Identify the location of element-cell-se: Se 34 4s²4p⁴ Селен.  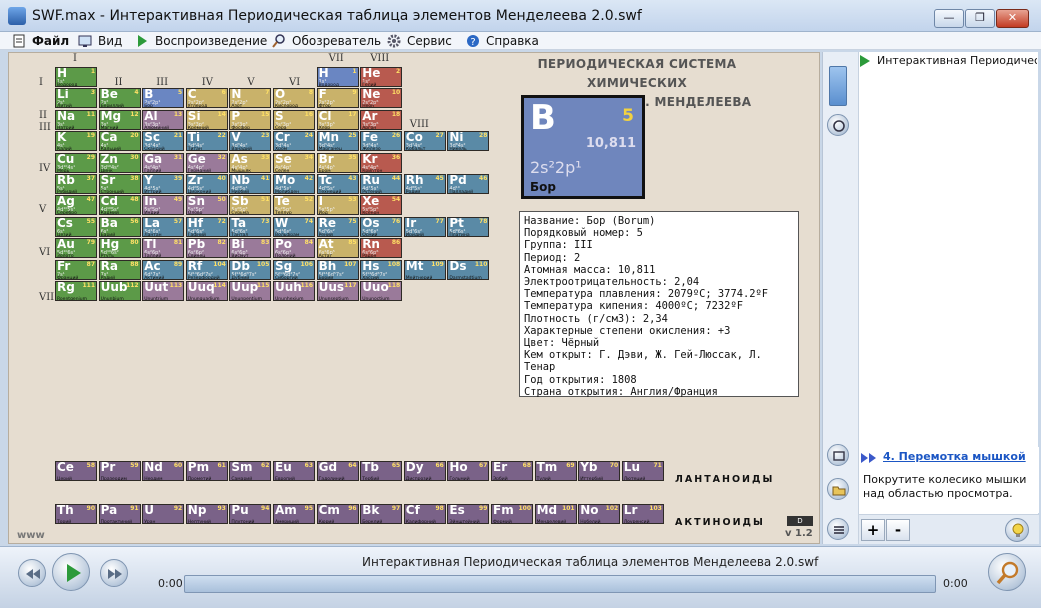
(294, 162).